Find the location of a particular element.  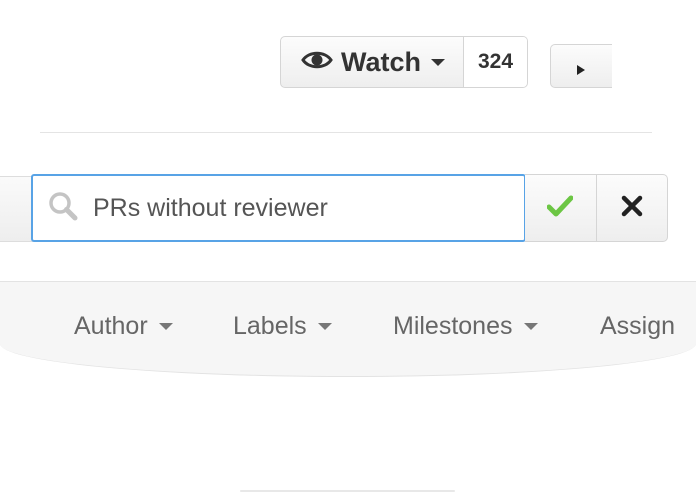

confirm-button is located at coordinates (561, 208).